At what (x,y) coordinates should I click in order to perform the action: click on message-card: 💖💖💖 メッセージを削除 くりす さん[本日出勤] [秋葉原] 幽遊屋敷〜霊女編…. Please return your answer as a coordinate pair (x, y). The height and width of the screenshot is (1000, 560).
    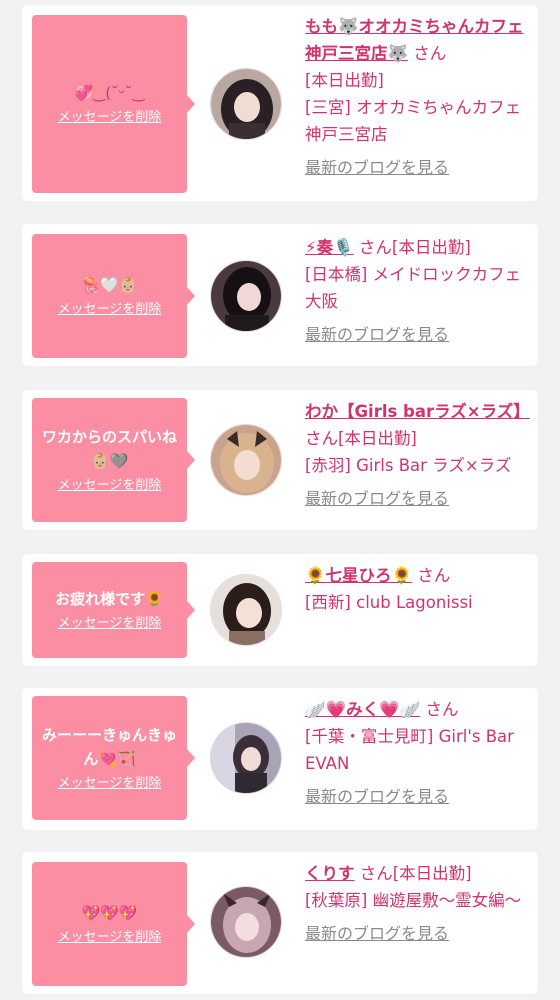
    Looking at the image, I should click on (280, 923).